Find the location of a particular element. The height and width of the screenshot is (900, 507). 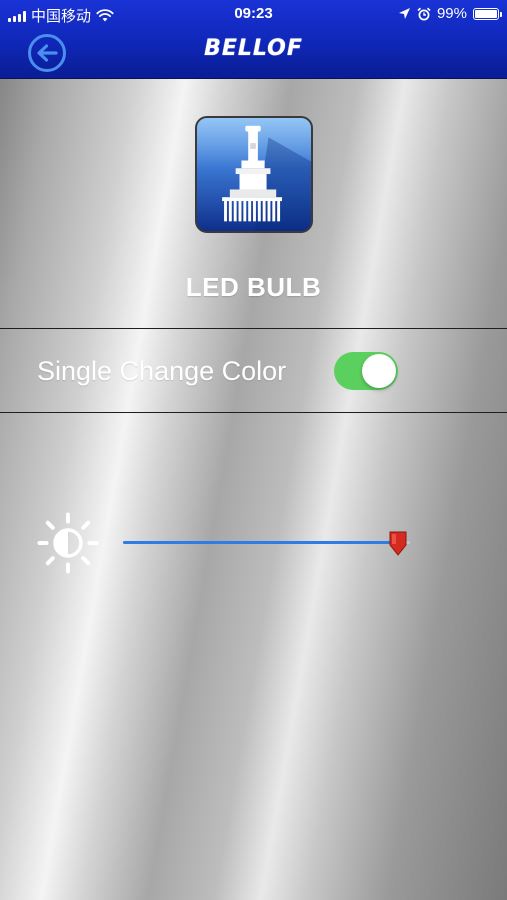

header-bar: 中国移动 09:23 99% BELLOF is located at coordinates (253, 39).